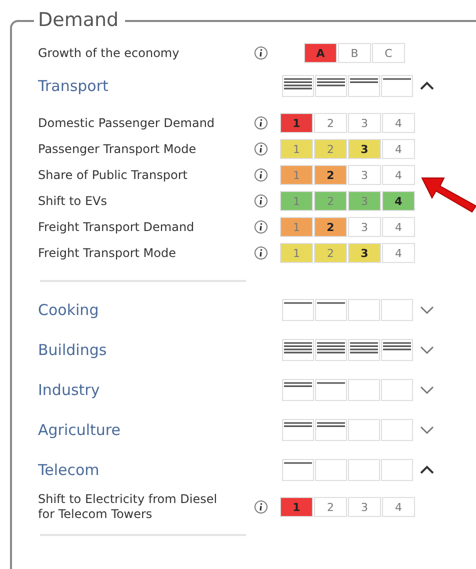  Describe the element at coordinates (320, 53) in the screenshot. I see `level-option: A` at that location.